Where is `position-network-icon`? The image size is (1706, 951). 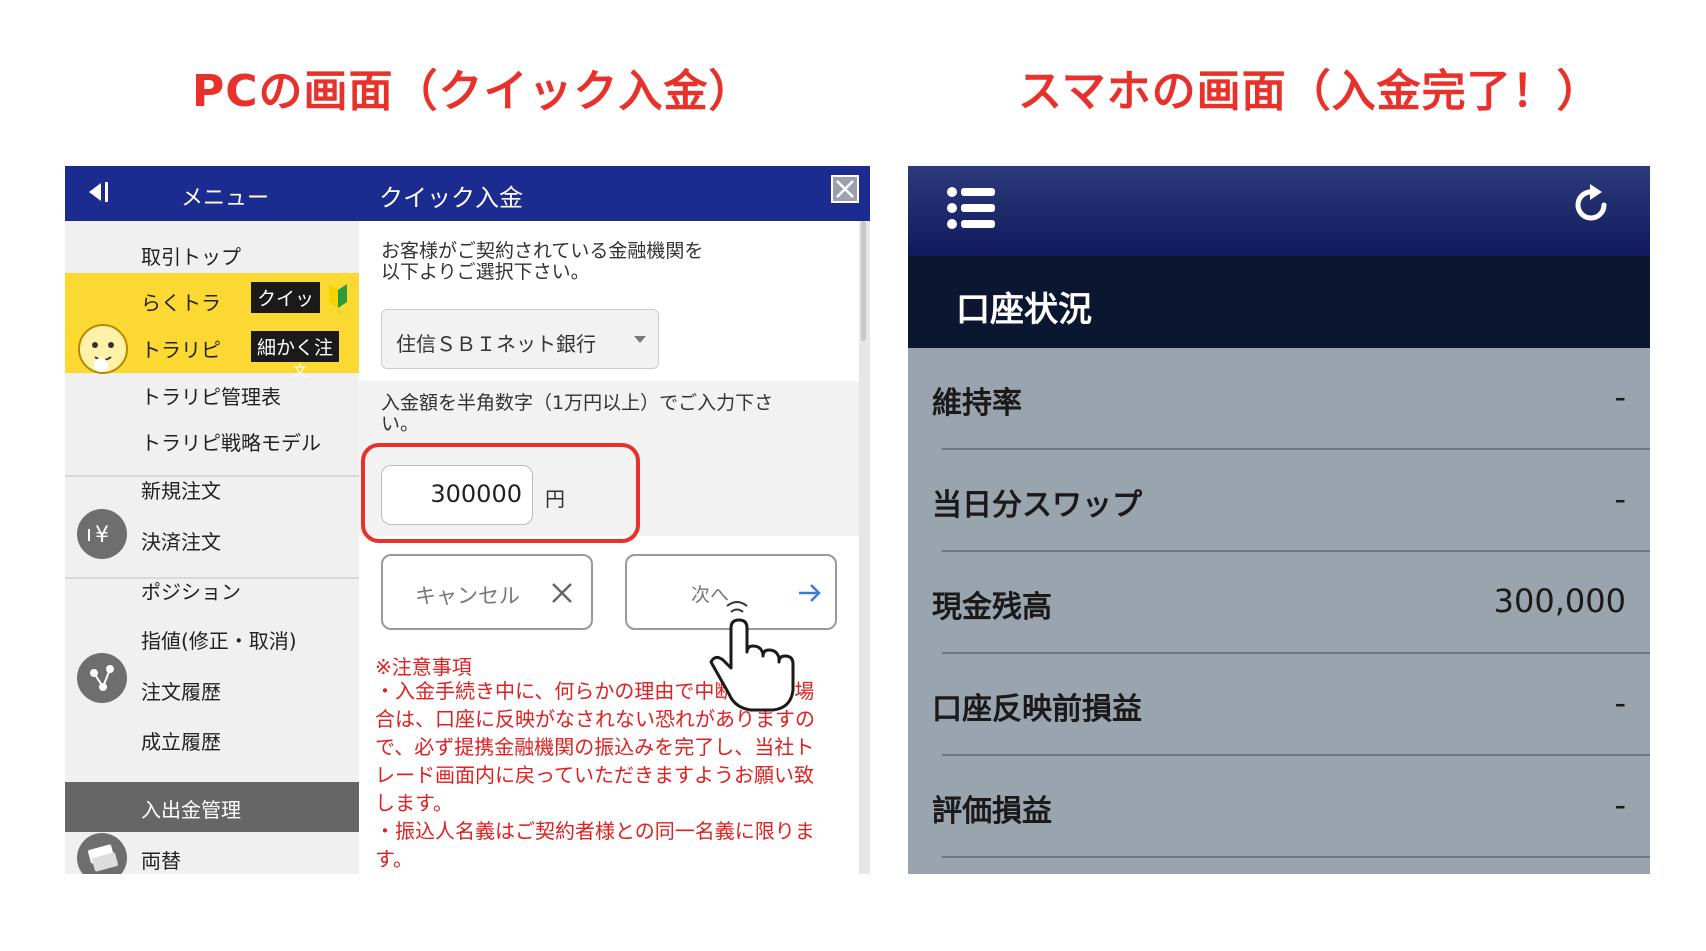 position-network-icon is located at coordinates (102, 678).